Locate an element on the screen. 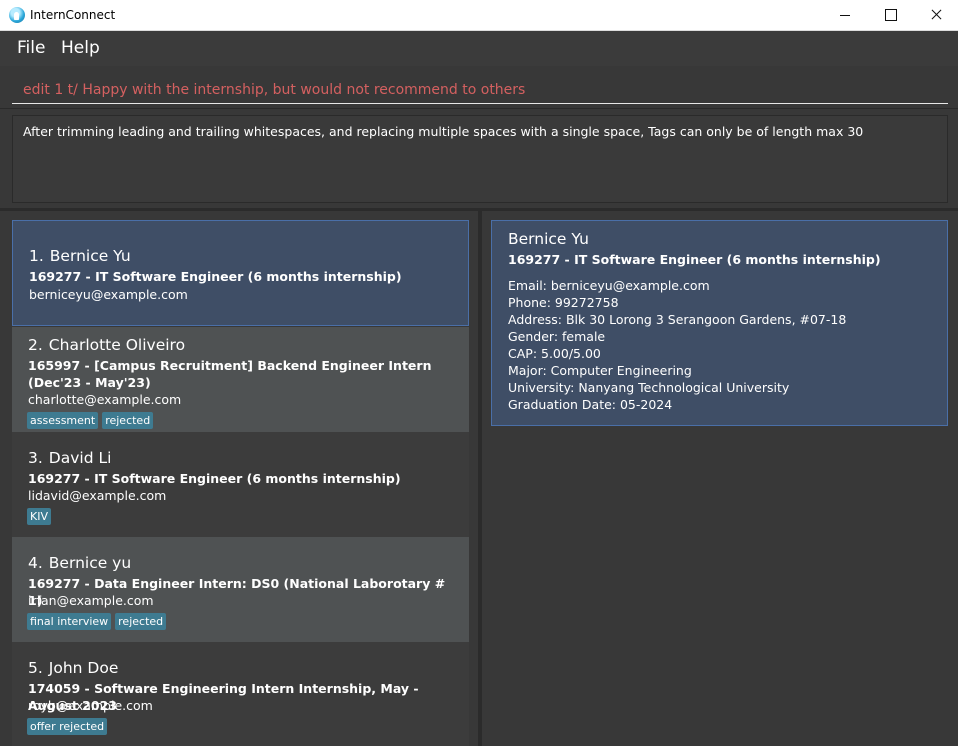  detail-gender: Gender: female is located at coordinates (557, 336).